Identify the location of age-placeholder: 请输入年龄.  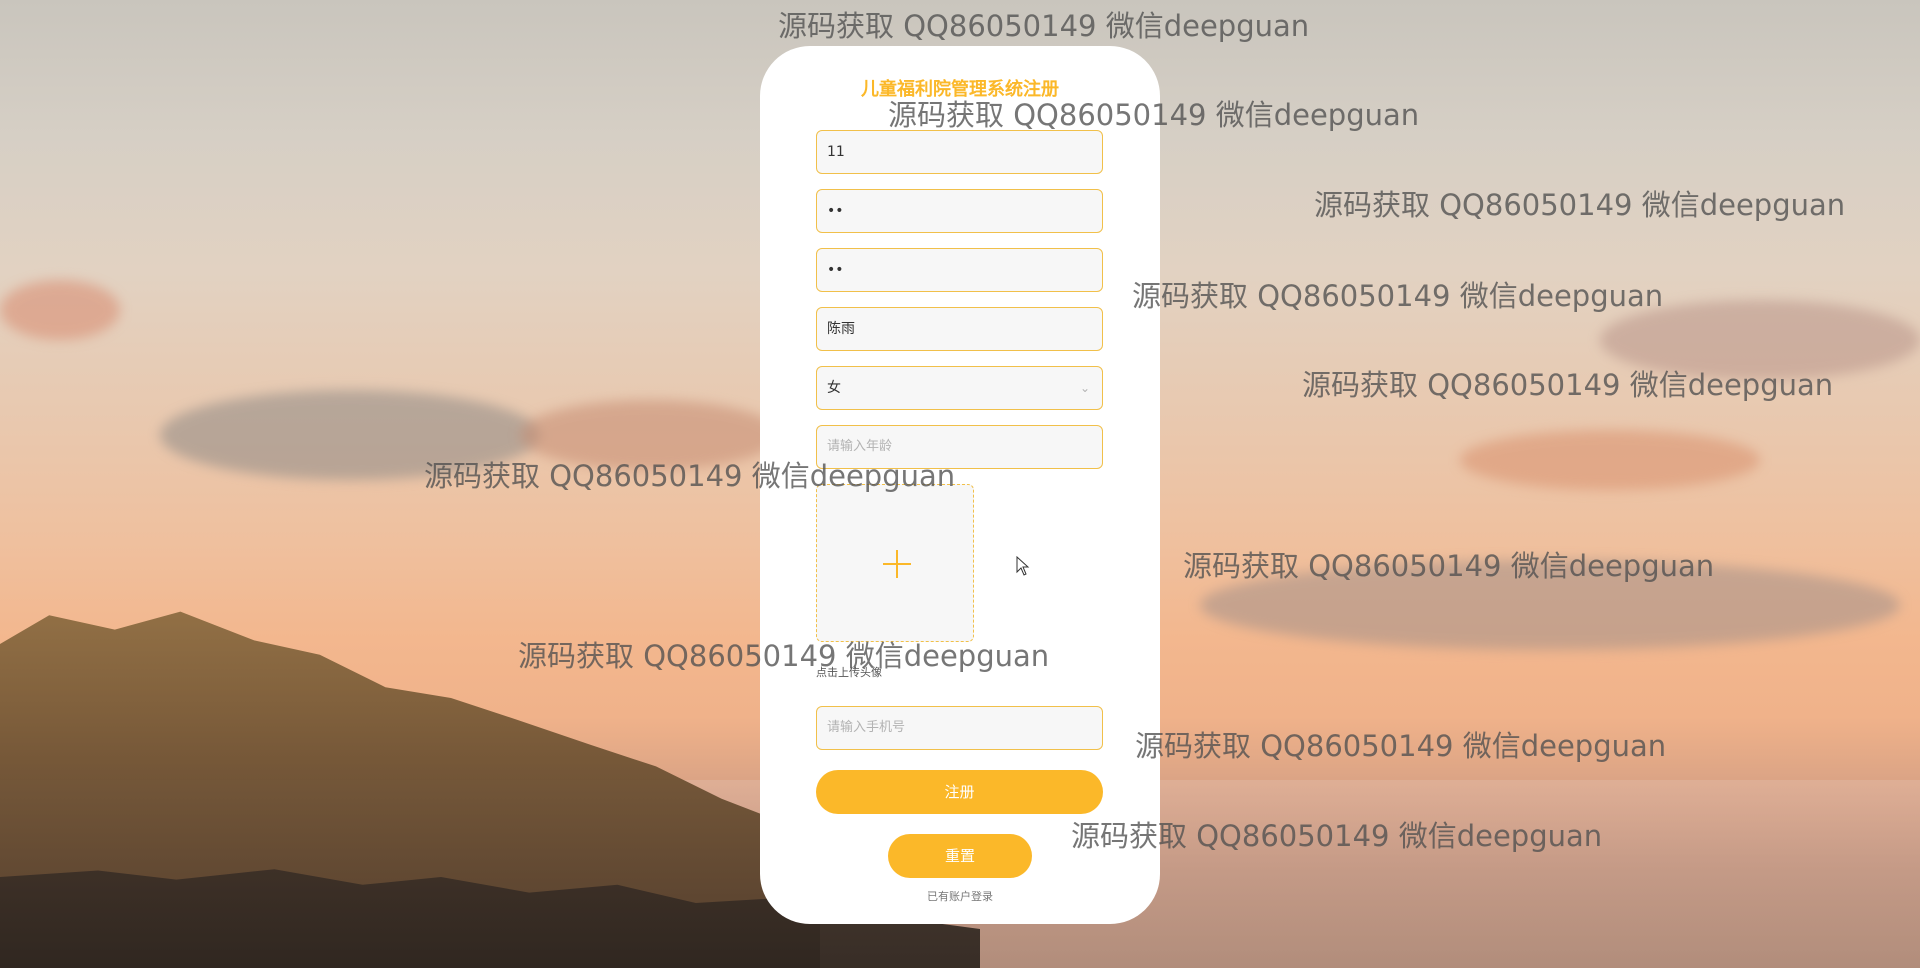
(860, 446).